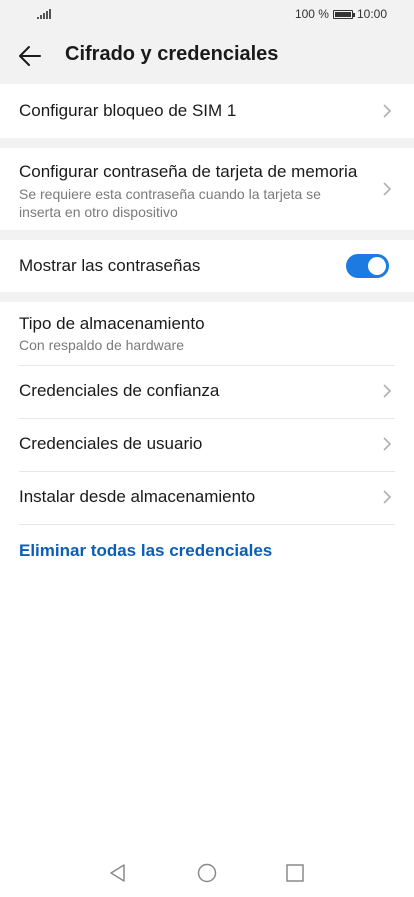 The width and height of the screenshot is (414, 897). Describe the element at coordinates (311, 14) in the screenshot. I see `battery-percent: 100 %` at that location.